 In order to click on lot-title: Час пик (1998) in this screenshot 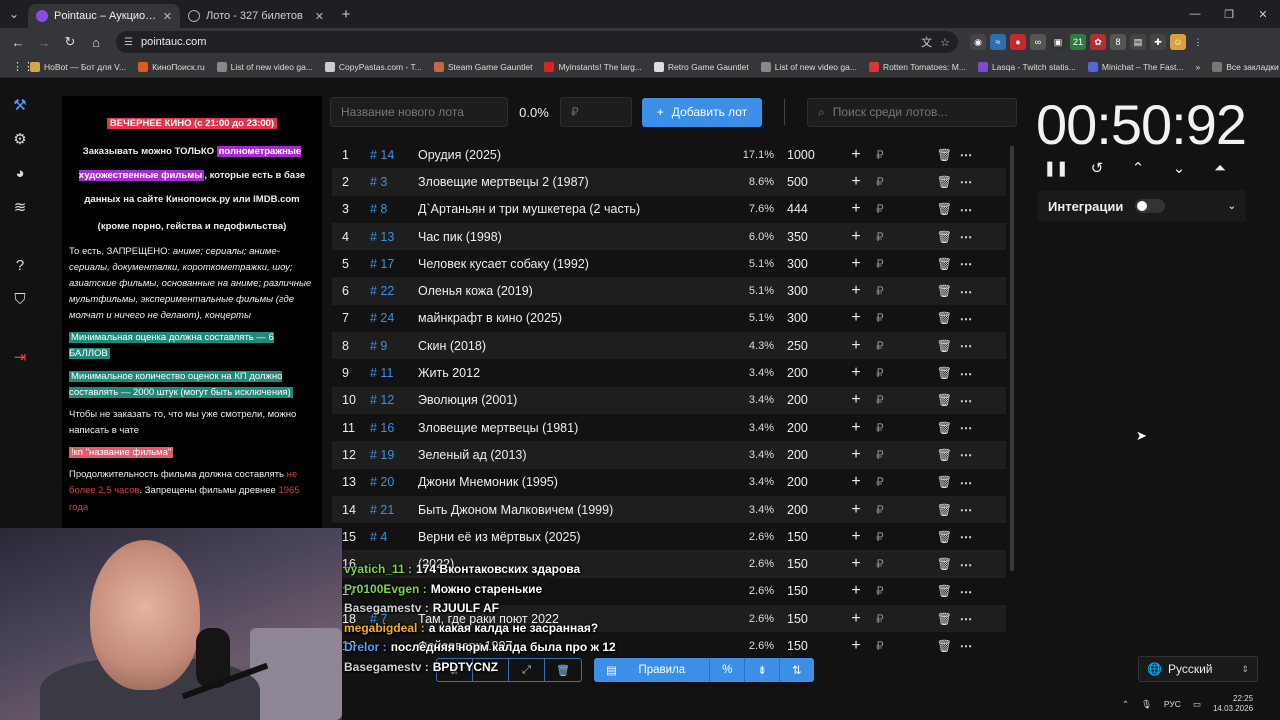, I will do `click(570, 237)`.